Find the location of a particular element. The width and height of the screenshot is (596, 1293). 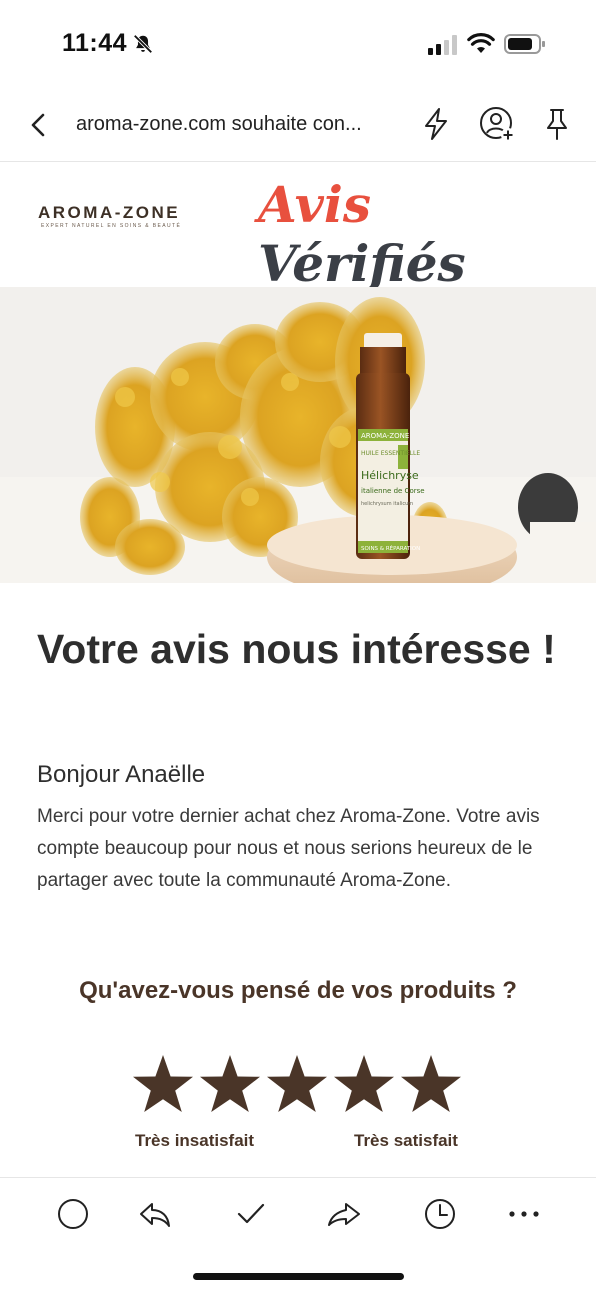

rating-stars is located at coordinates (297, 1085).